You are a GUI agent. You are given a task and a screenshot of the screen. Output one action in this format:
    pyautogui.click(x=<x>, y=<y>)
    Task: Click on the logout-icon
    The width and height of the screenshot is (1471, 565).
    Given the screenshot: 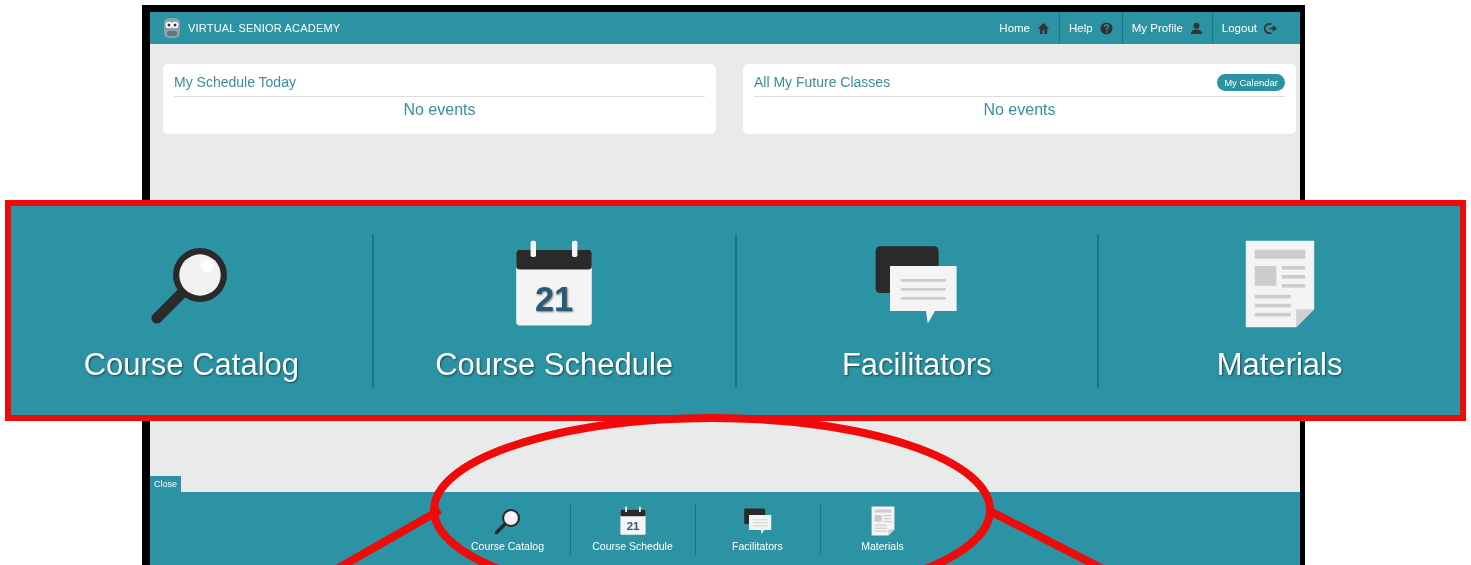 What is the action you would take?
    pyautogui.click(x=1270, y=28)
    